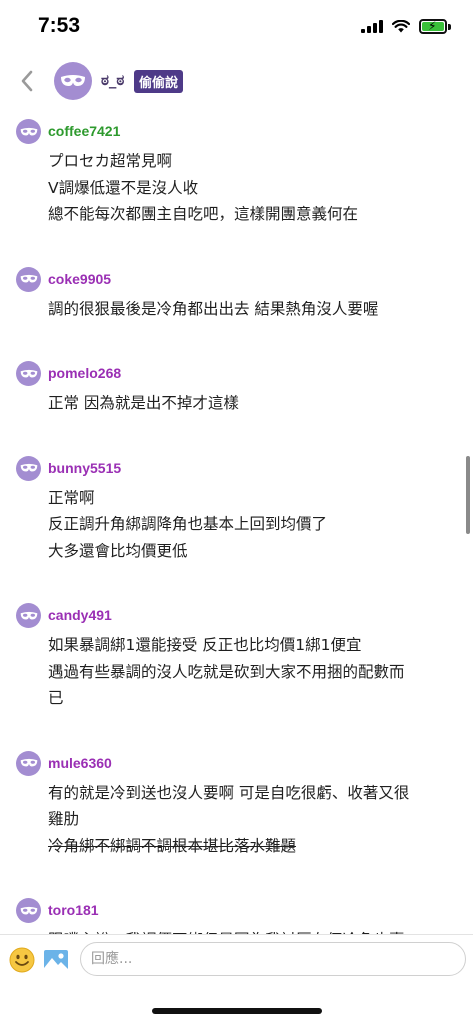 The image size is (473, 1024). I want to click on comment-body: 正常啊反正調升角綁調降角也基本上回到均價了 大多還會比均價更低, so click(250, 525).